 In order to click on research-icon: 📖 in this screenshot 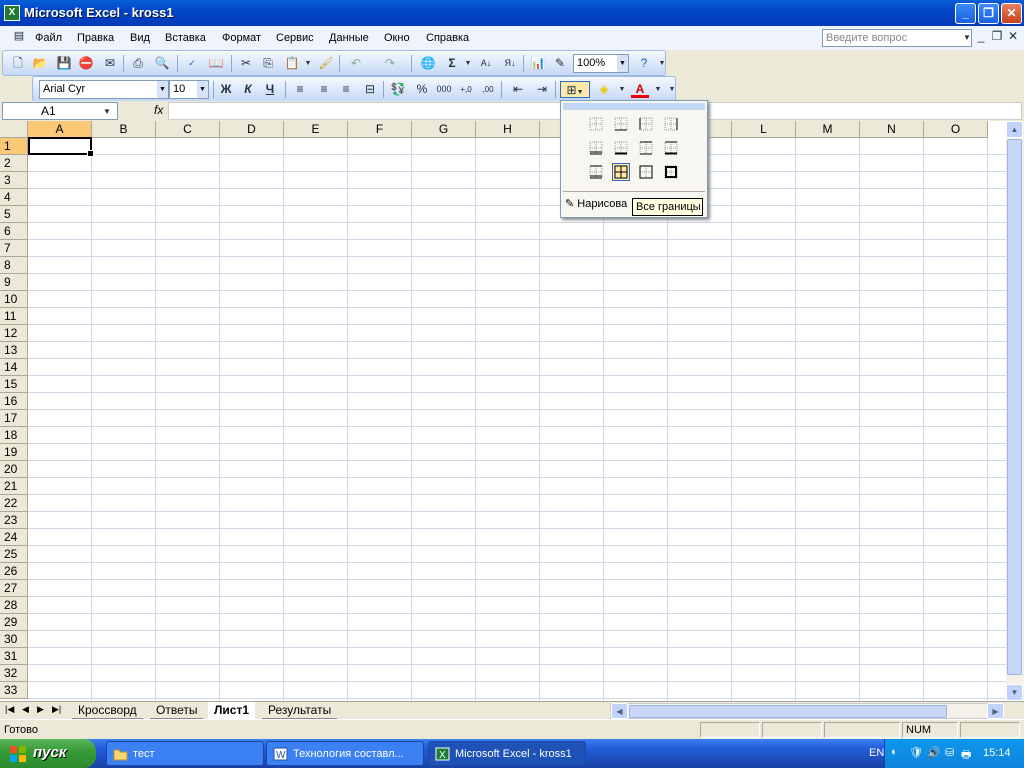, I will do `click(216, 63)`.